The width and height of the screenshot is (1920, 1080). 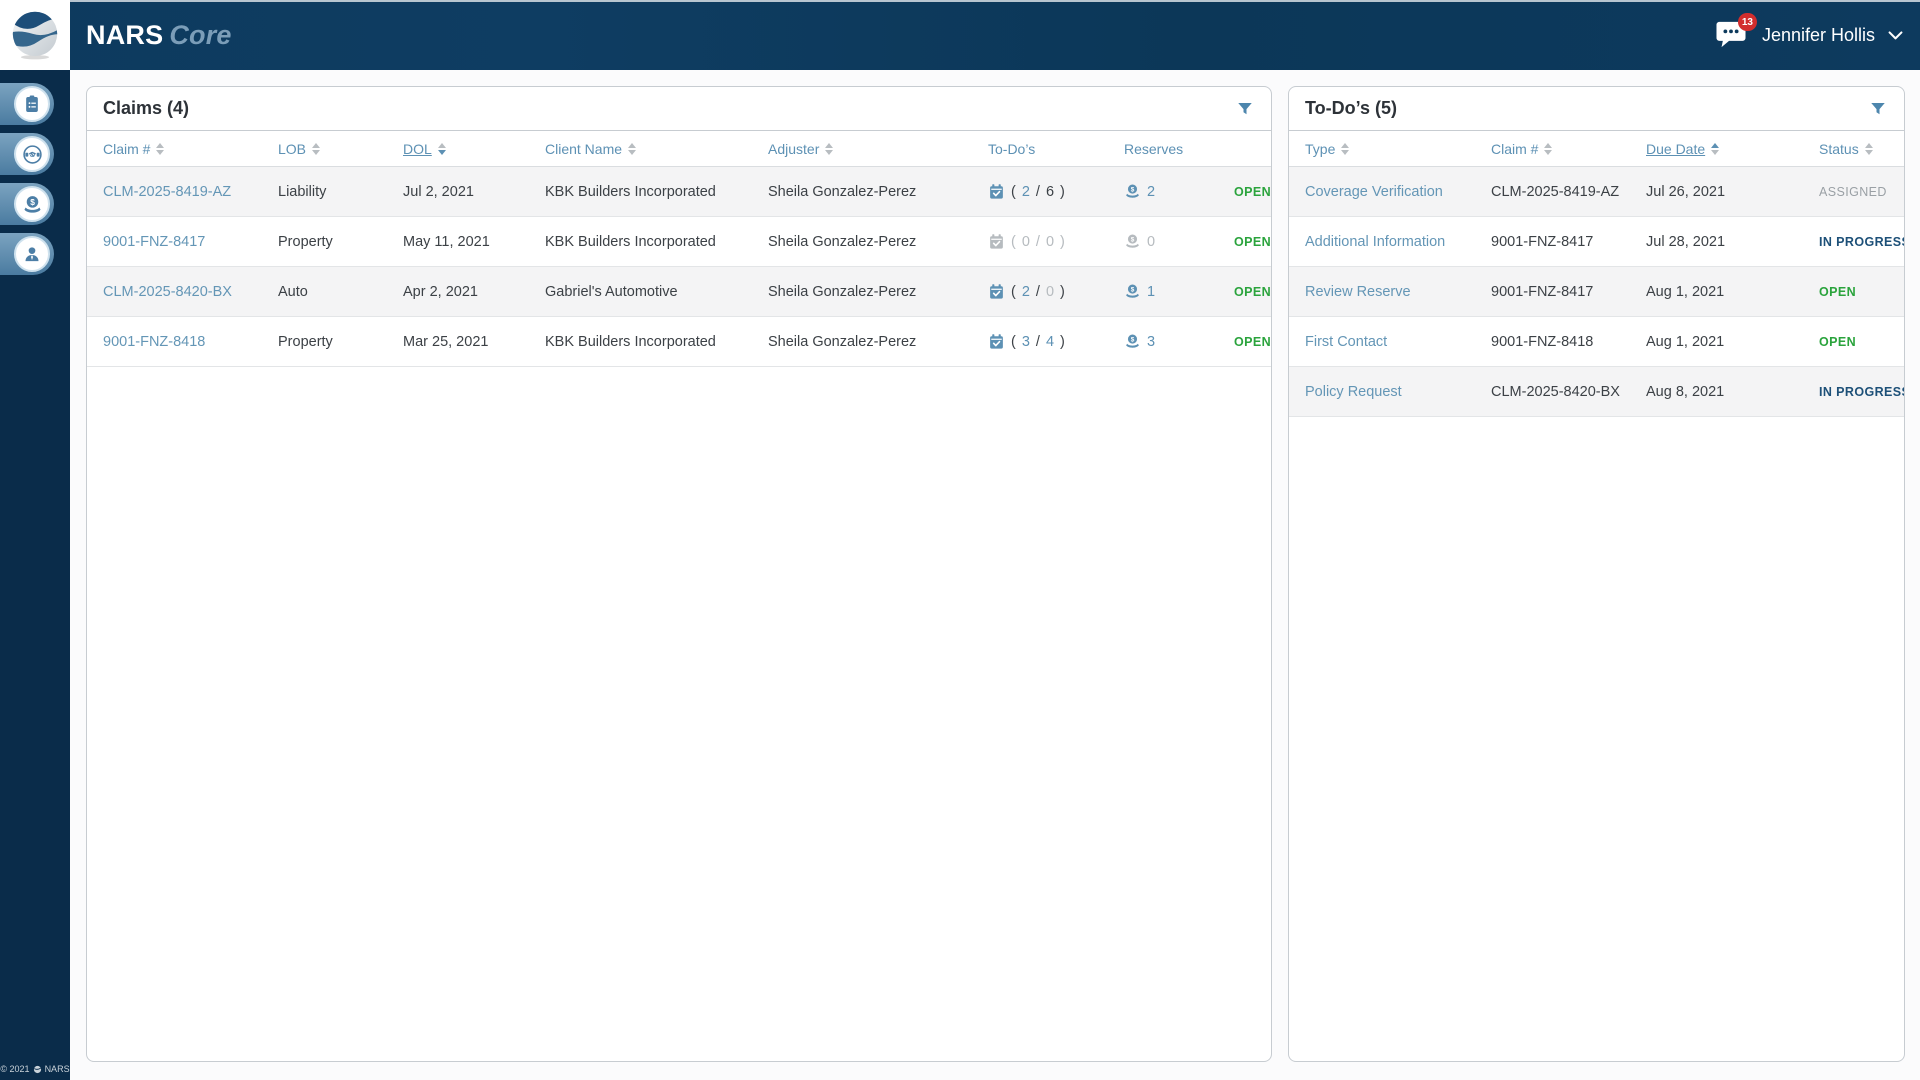 I want to click on claim-number-link: 9001-FNZ-8417, so click(x=190, y=242).